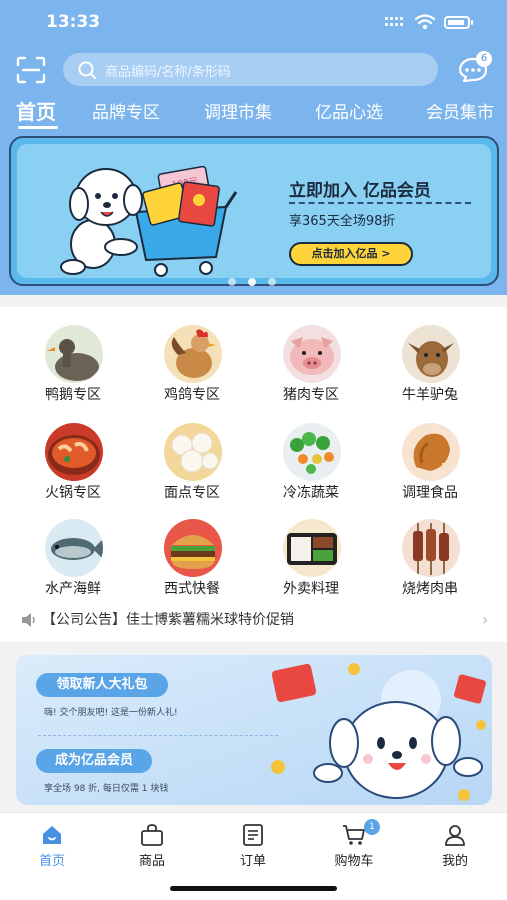  I want to click on search-icon, so click(87, 70).